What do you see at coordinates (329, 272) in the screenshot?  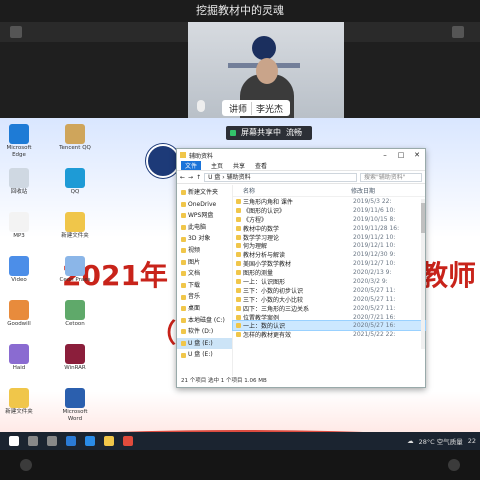 I see `file-row: 图形的测量 2020/2/13 9:` at bounding box center [329, 272].